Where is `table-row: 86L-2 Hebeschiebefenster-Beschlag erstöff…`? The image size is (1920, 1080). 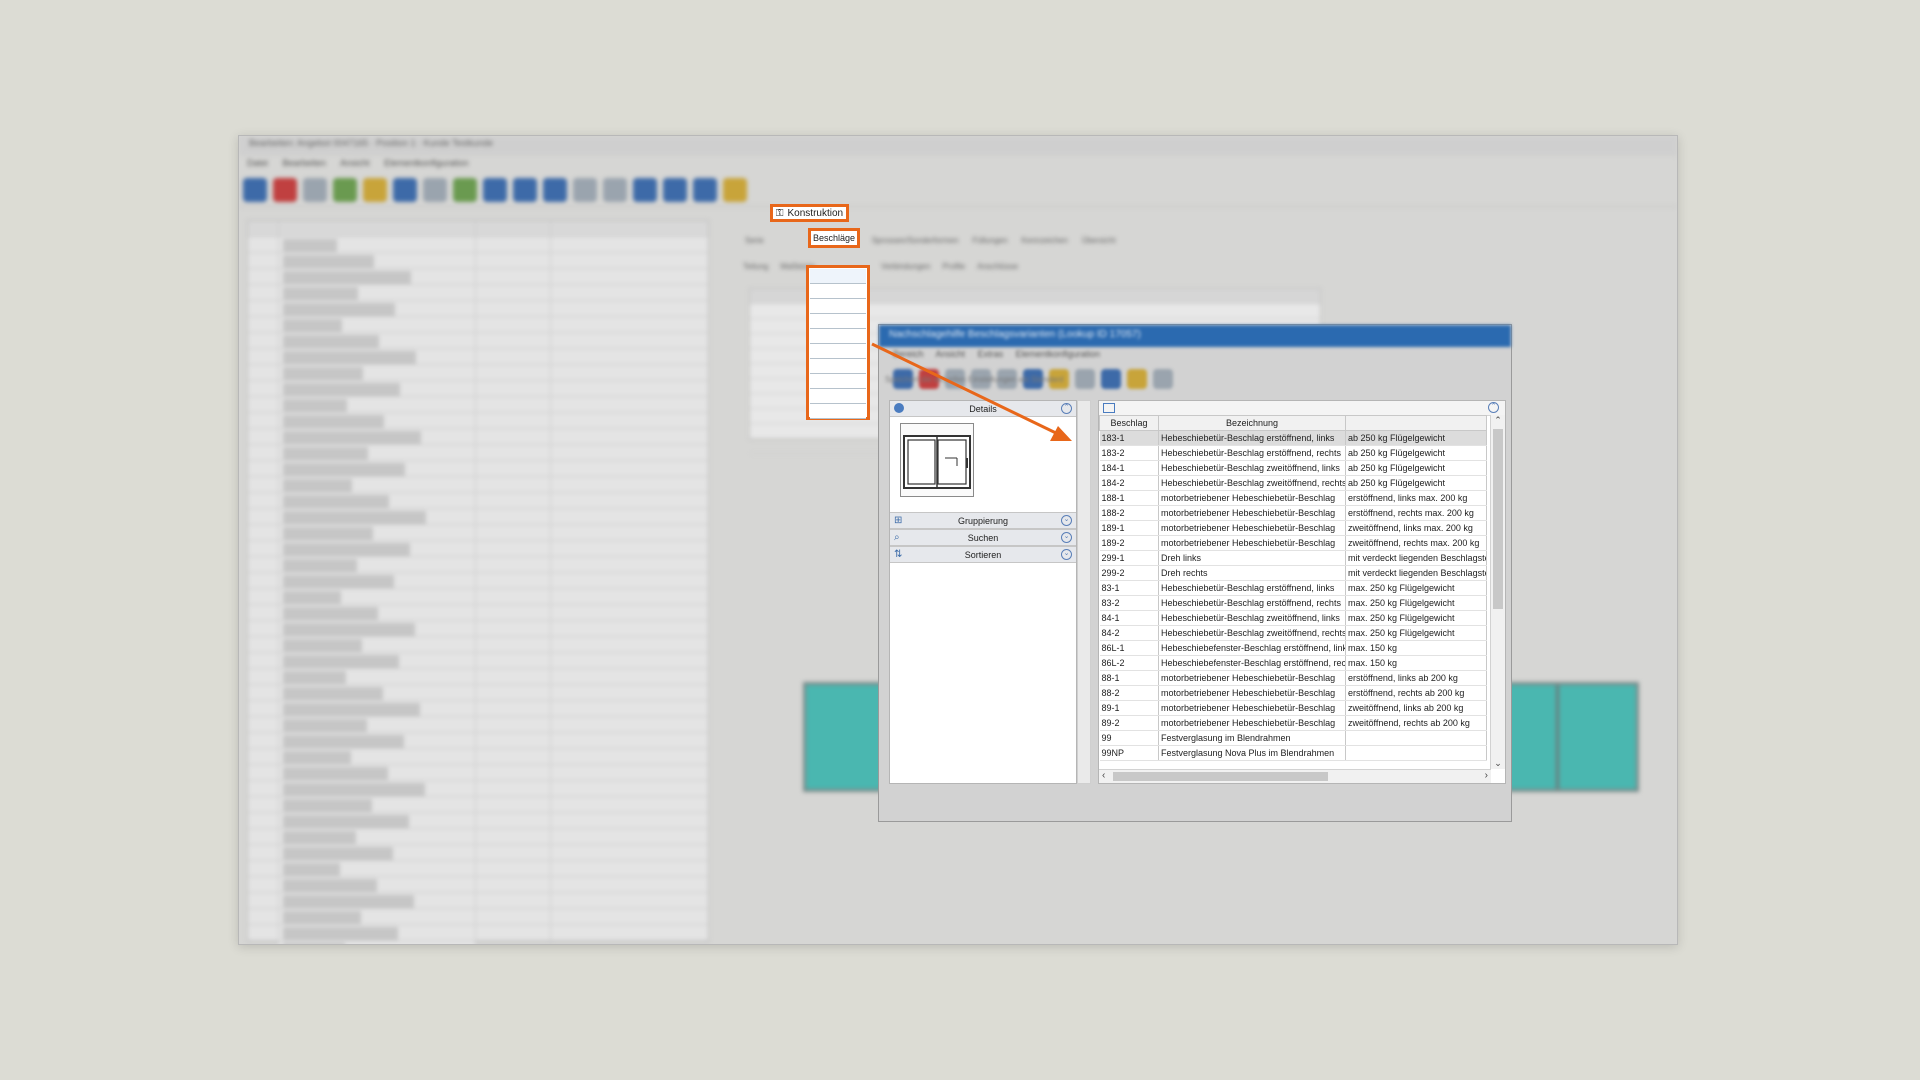 table-row: 86L-2 Hebeschiebefenster-Beschlag erstöff… is located at coordinates (1293, 663).